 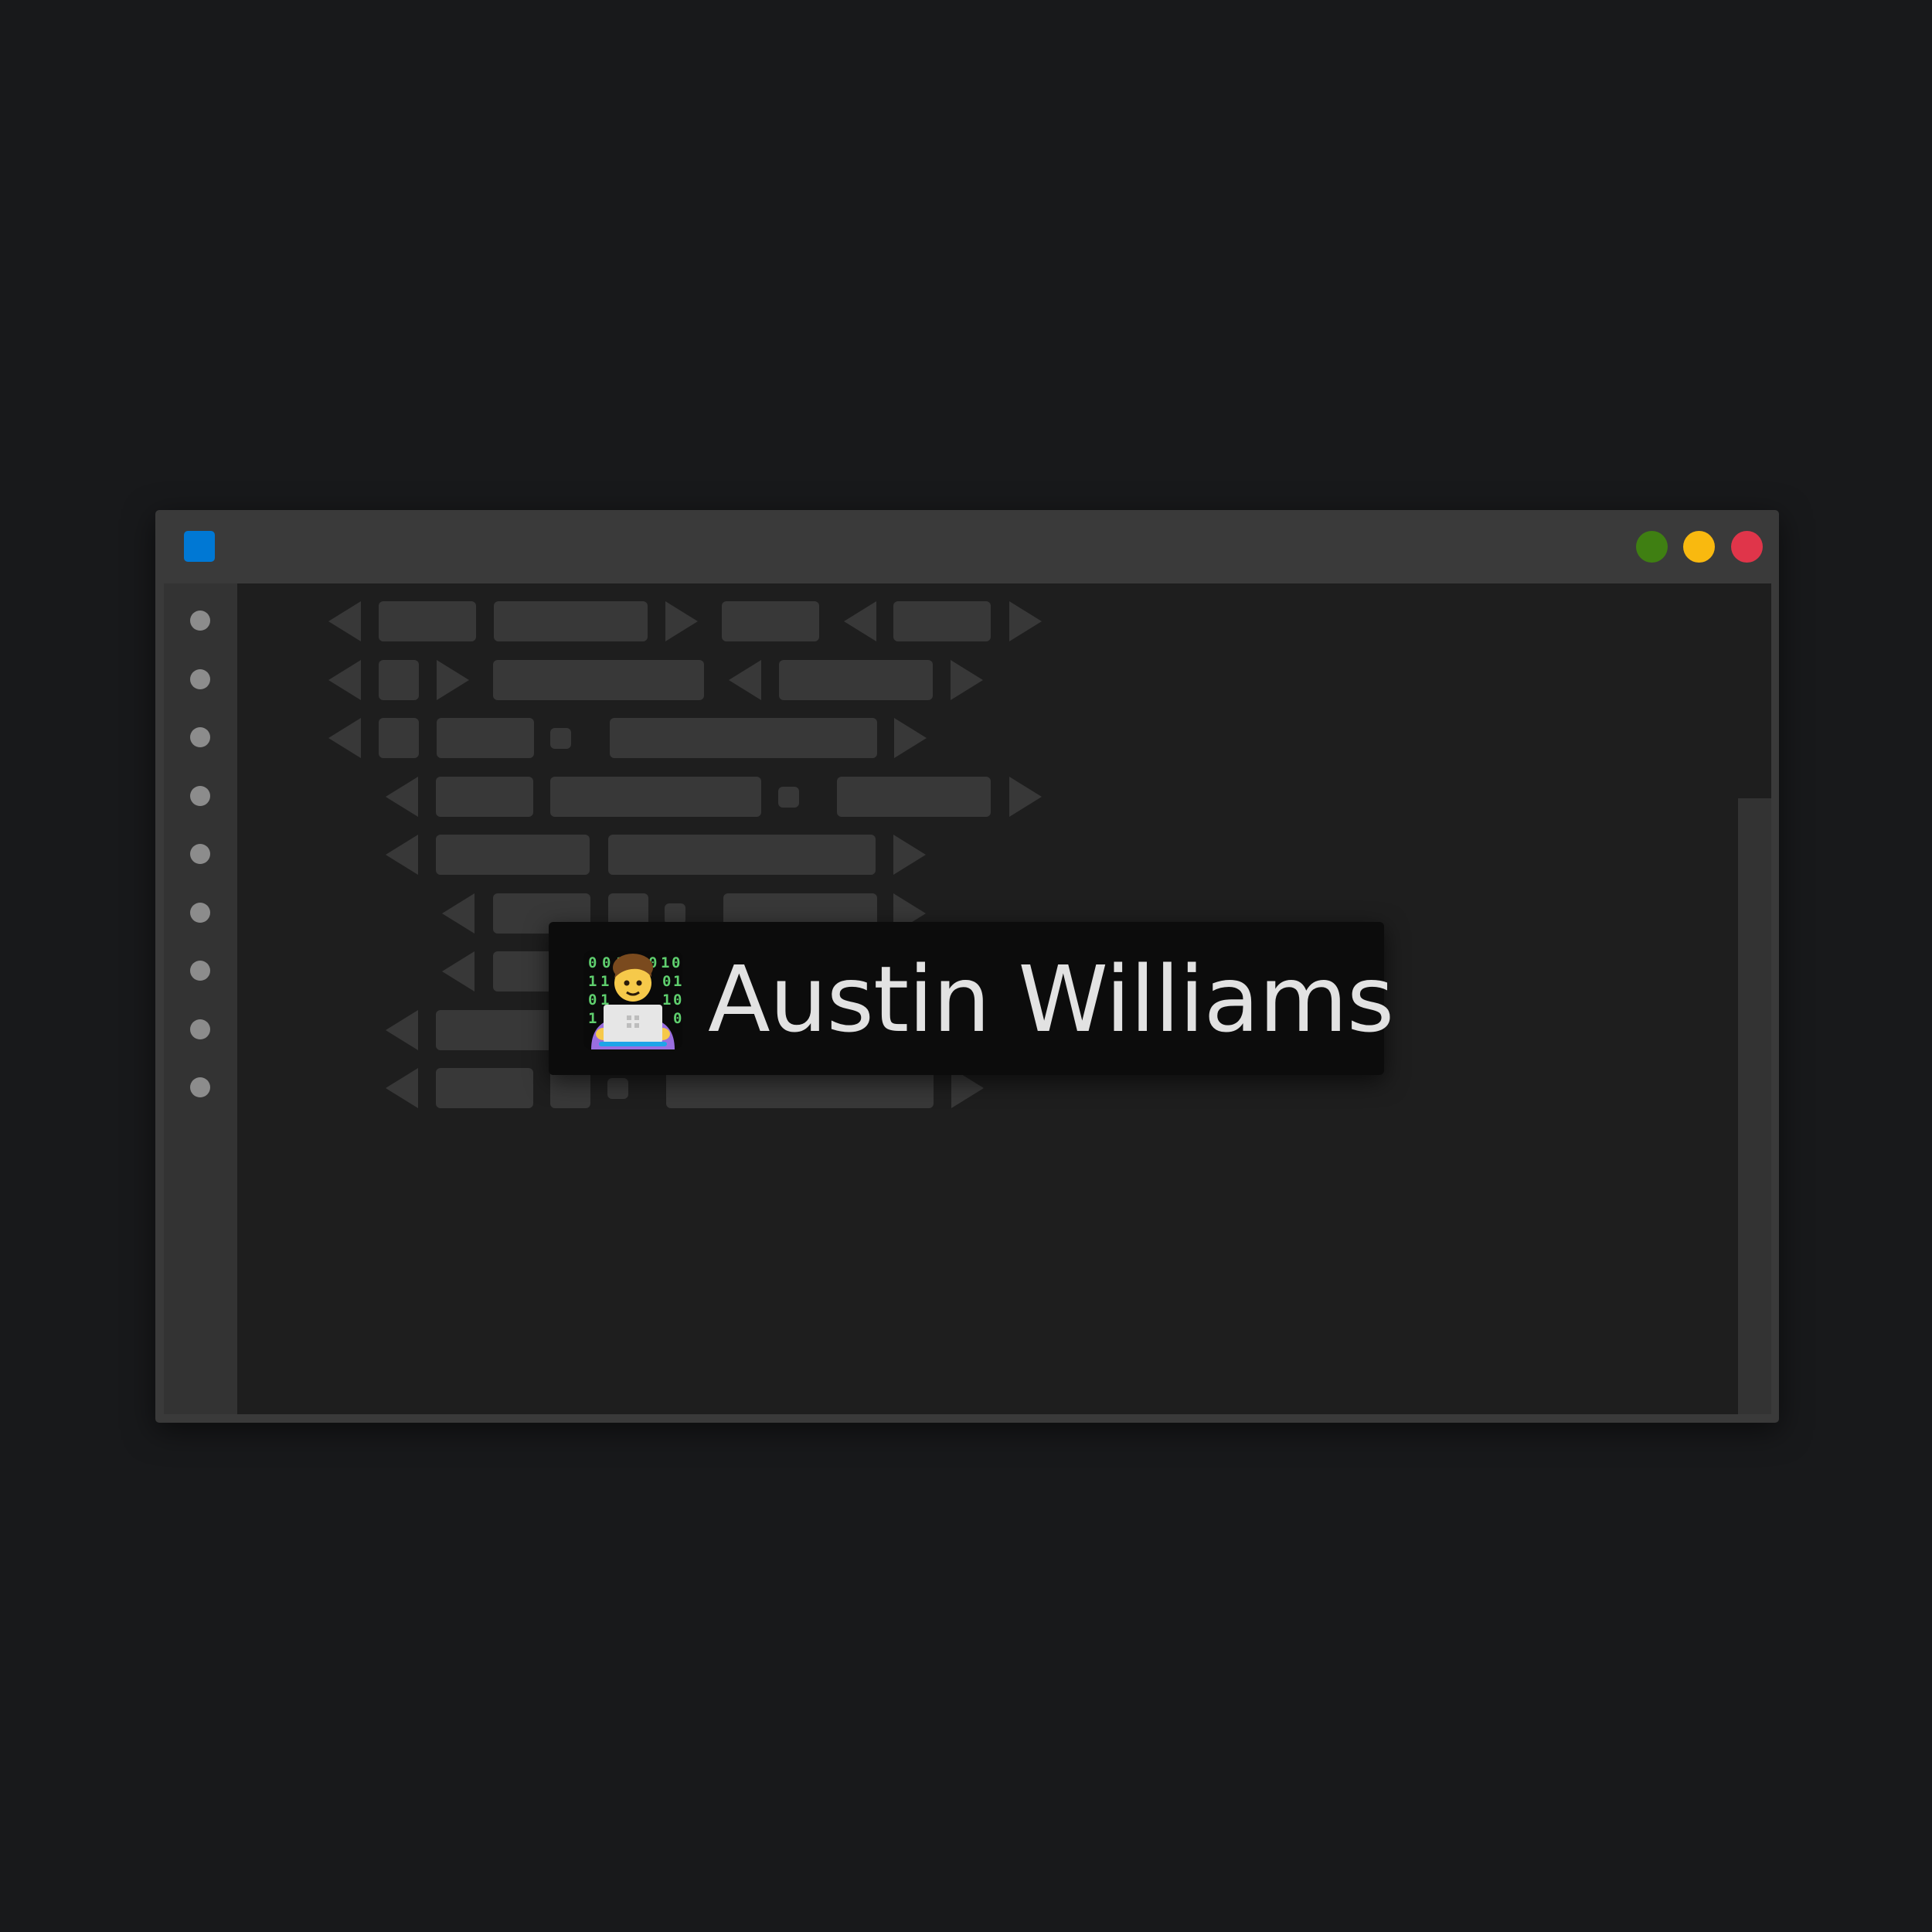 I want to click on maximize-button, so click(x=1652, y=547).